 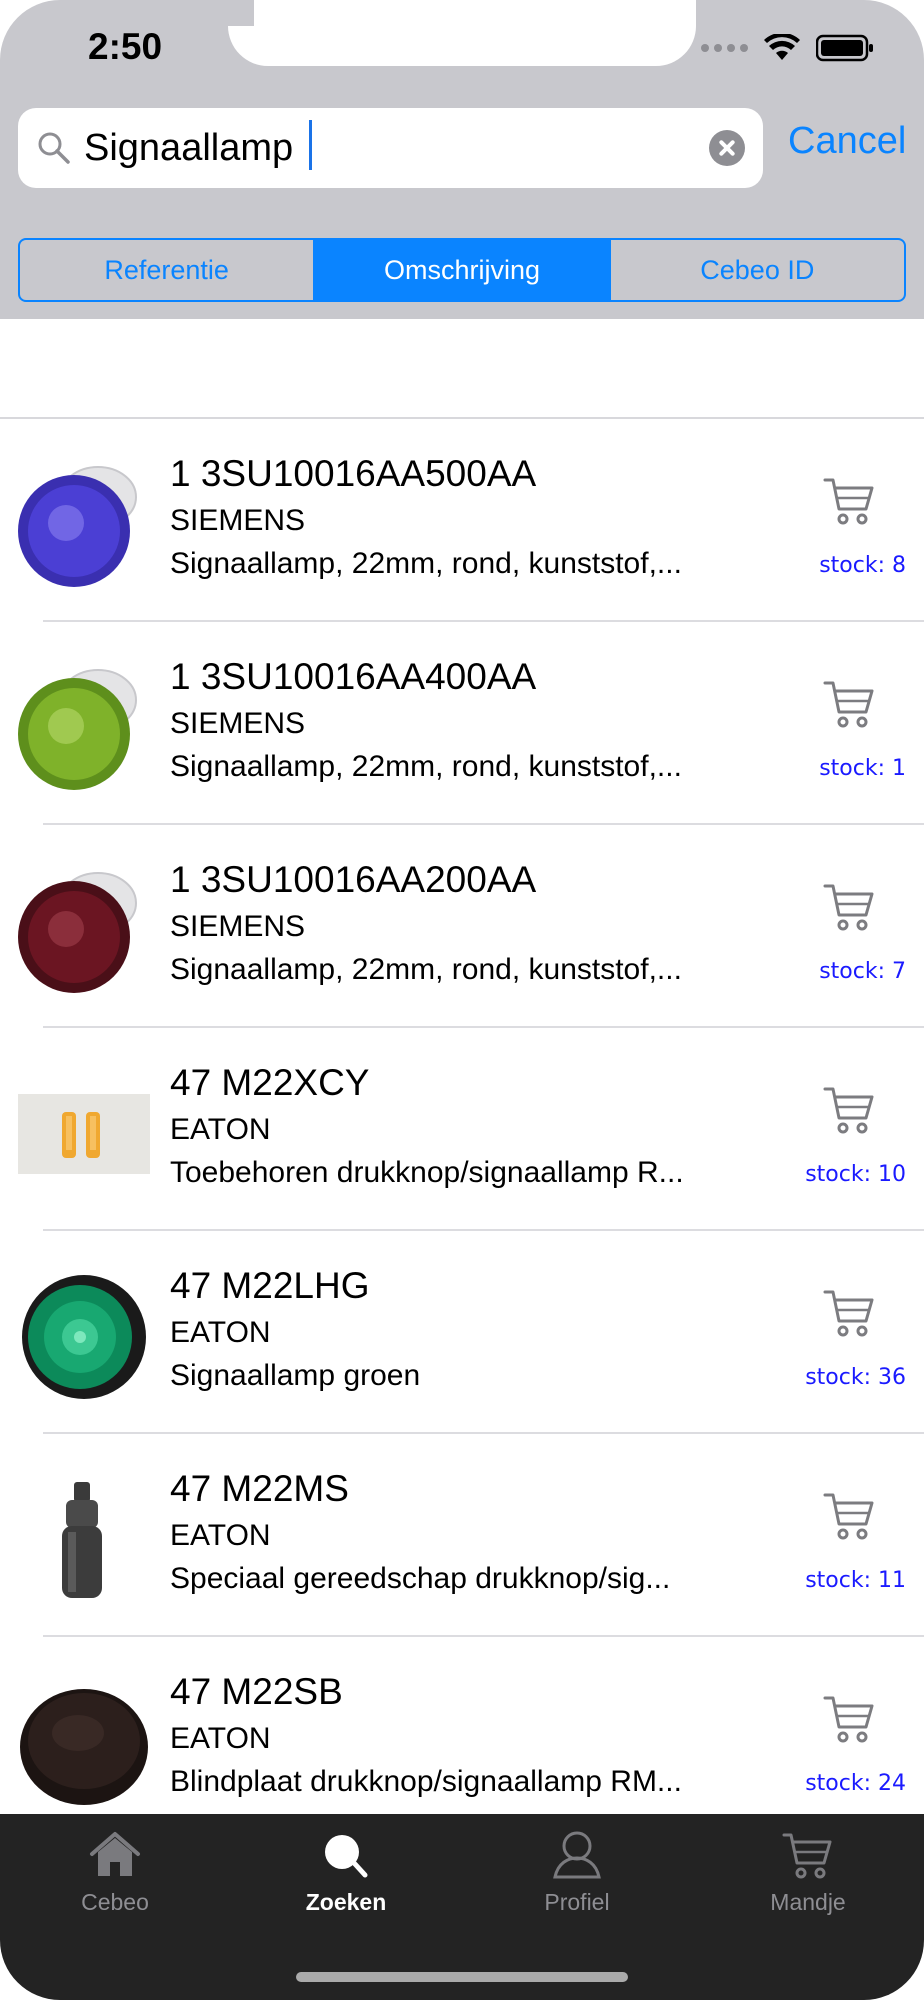 What do you see at coordinates (807, 1856) in the screenshot?
I see `cart-icon` at bounding box center [807, 1856].